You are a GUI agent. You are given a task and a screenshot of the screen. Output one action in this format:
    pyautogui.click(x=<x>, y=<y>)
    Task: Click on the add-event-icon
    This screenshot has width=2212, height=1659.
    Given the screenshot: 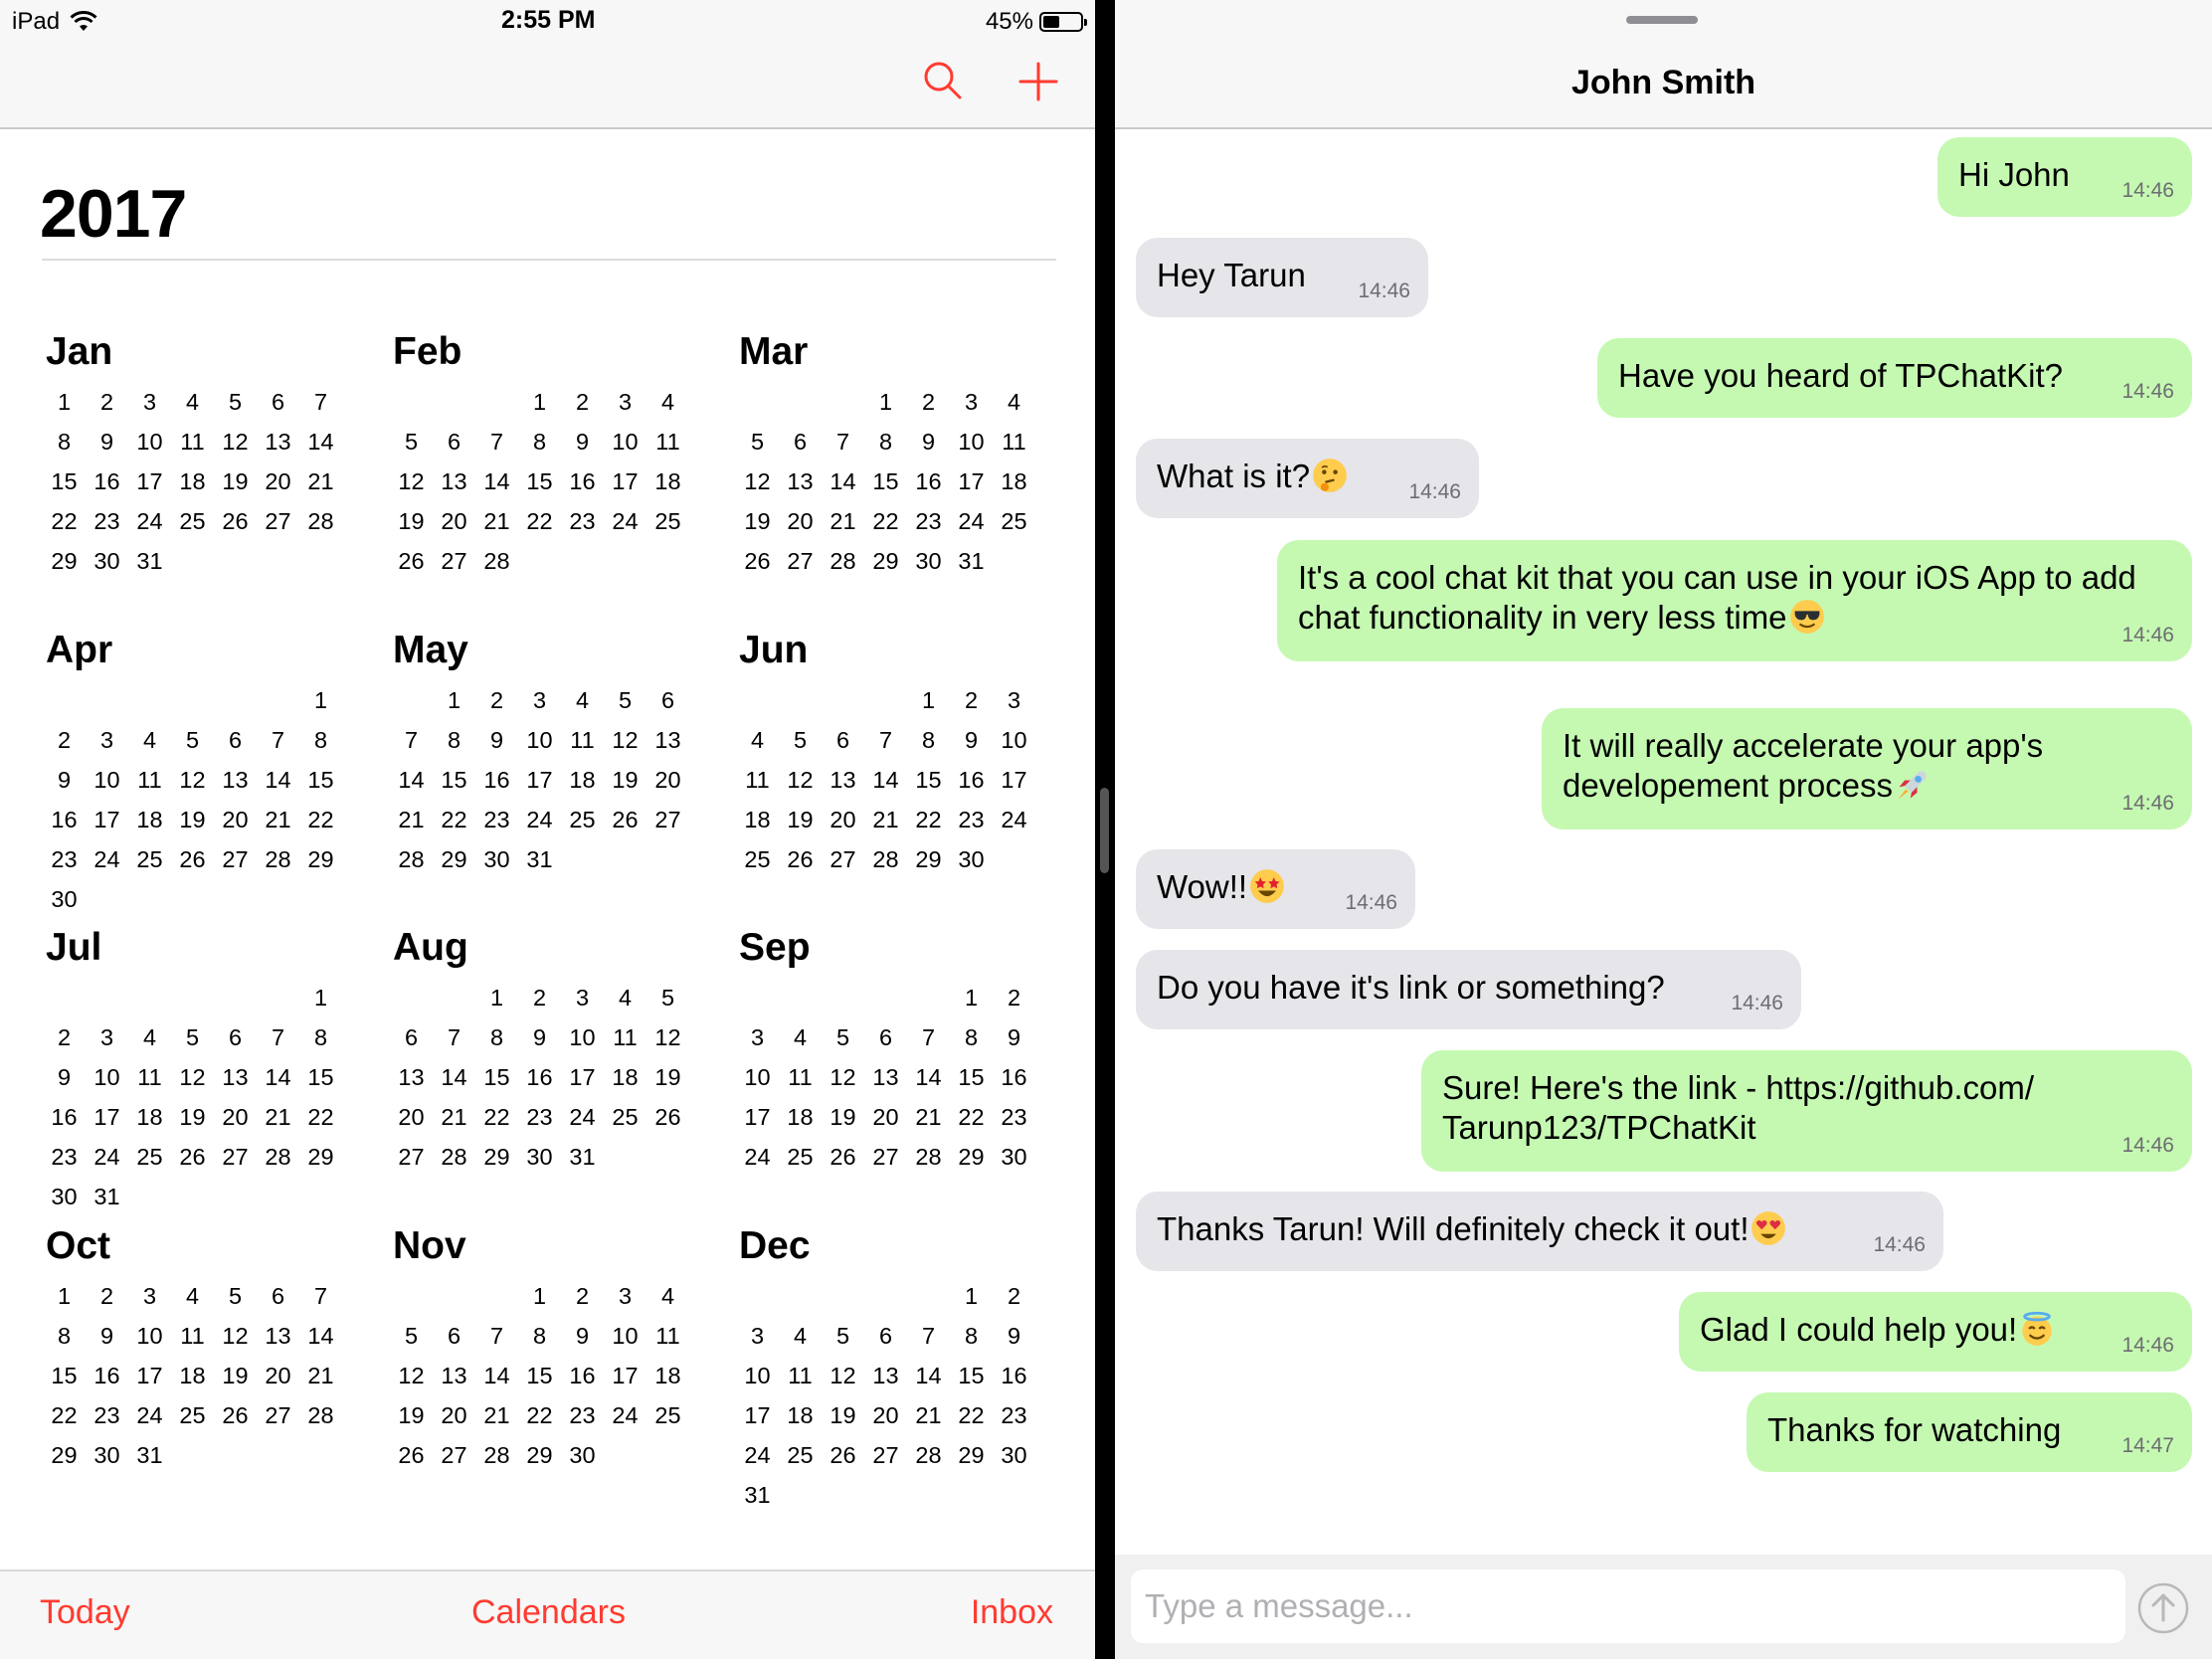 What is the action you would take?
    pyautogui.click(x=1038, y=81)
    